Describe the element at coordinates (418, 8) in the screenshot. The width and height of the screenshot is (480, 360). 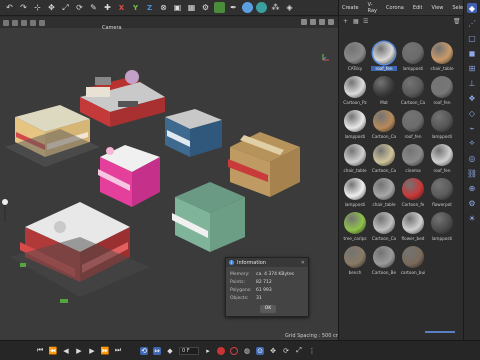
I see `menu-edit: Edit` at that location.